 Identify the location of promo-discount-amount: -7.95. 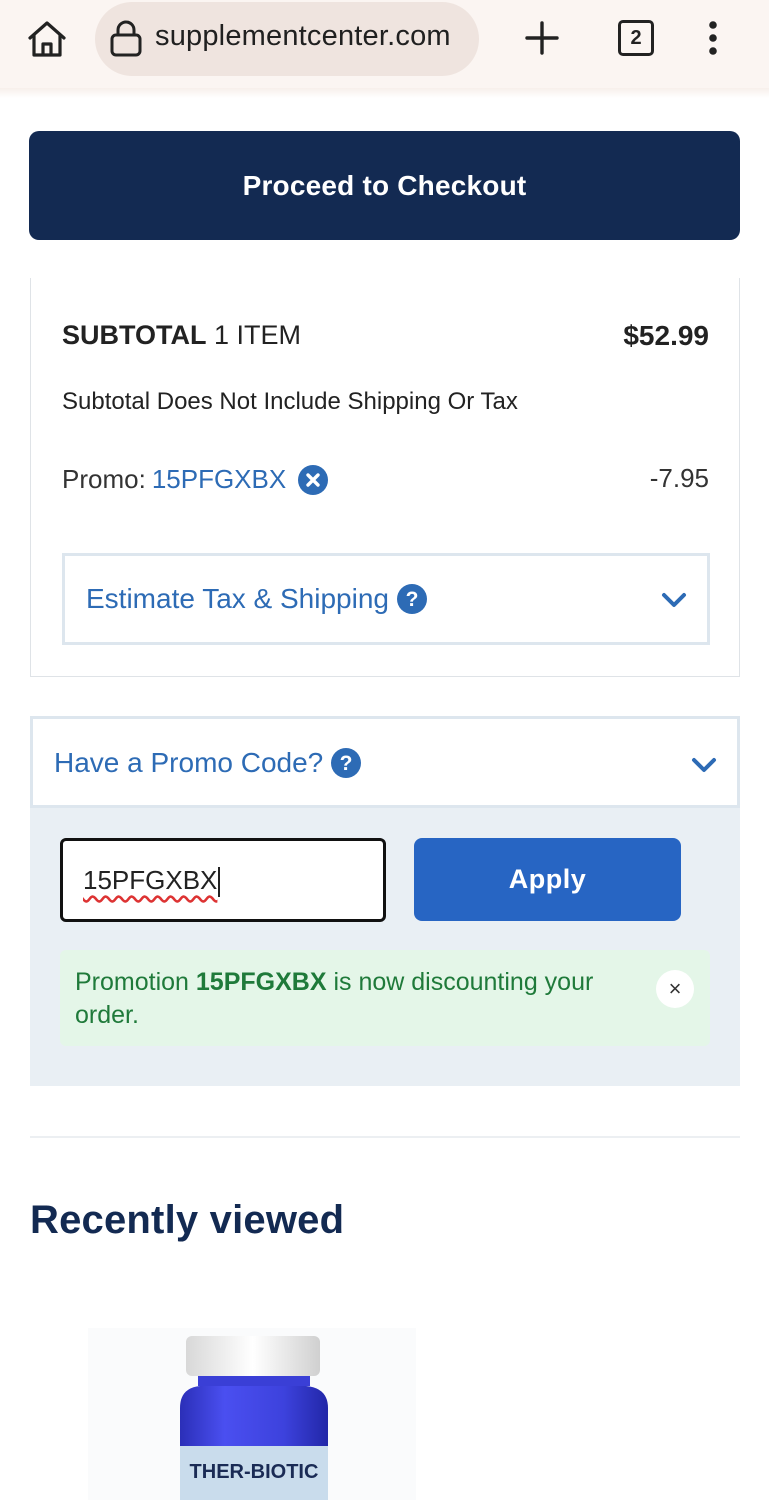
(679, 478).